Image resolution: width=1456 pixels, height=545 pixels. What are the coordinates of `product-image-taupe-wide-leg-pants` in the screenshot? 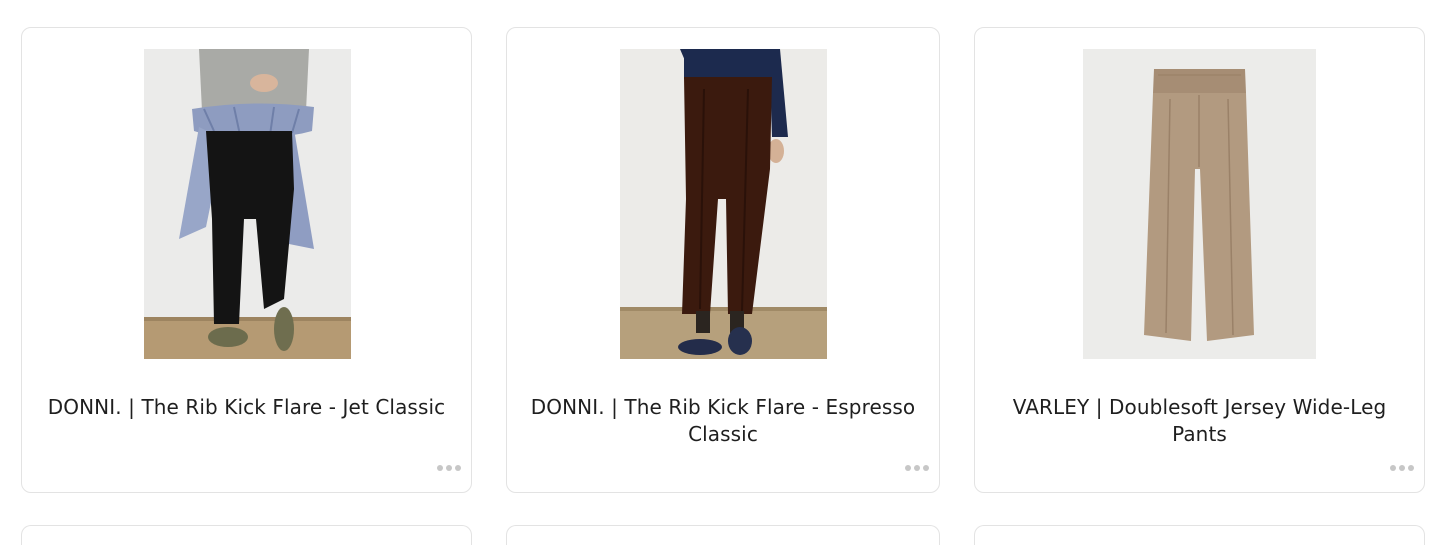 It's located at (1199, 204).